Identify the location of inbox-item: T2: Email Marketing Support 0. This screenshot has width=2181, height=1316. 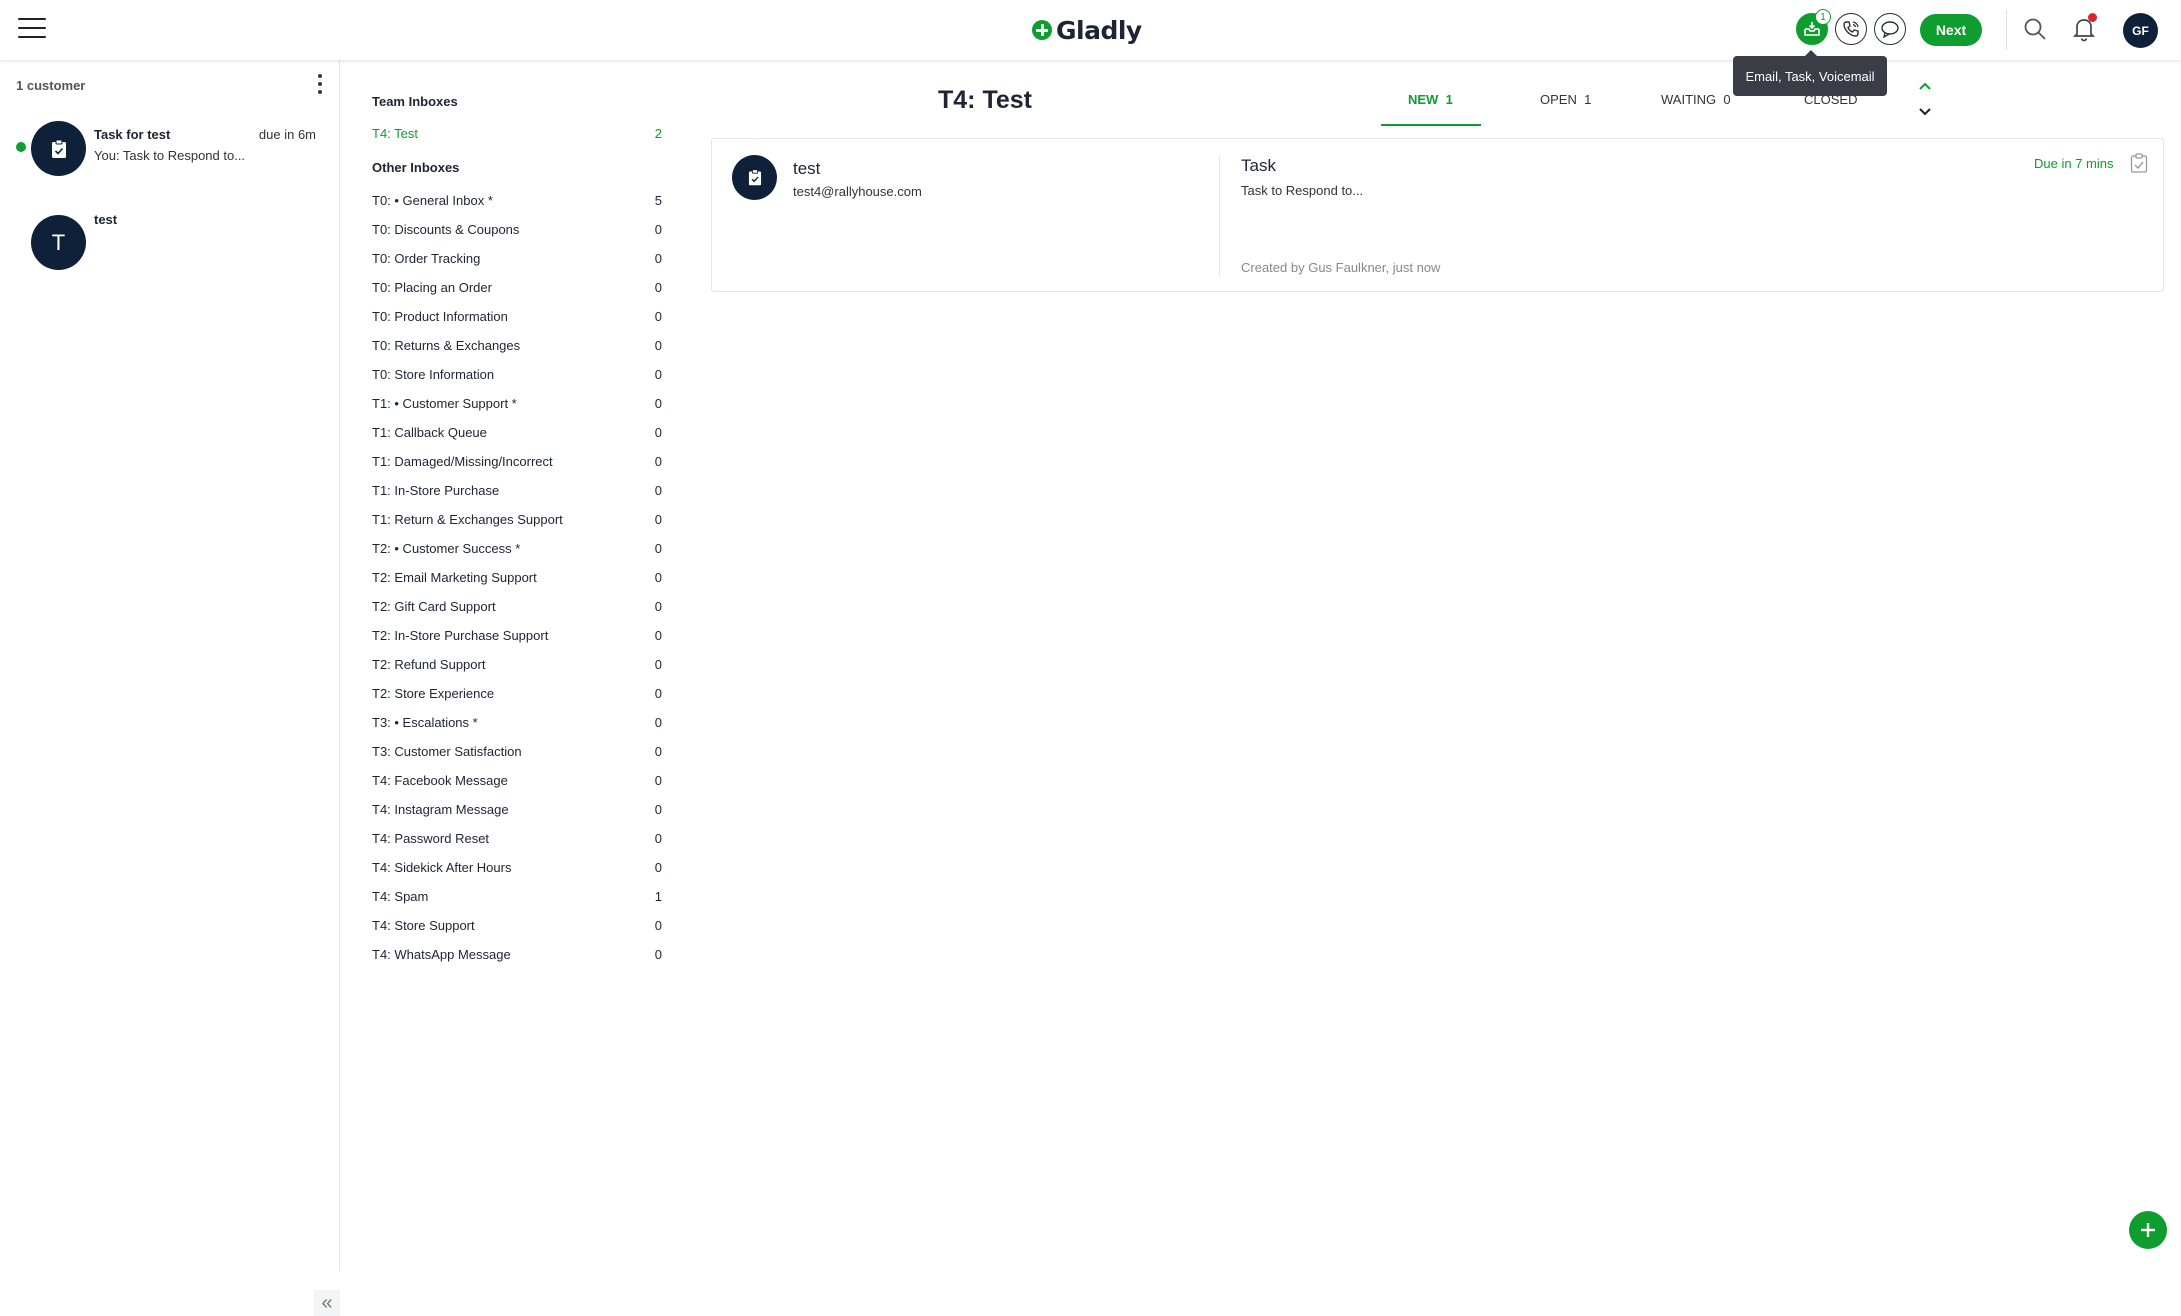
(517, 580).